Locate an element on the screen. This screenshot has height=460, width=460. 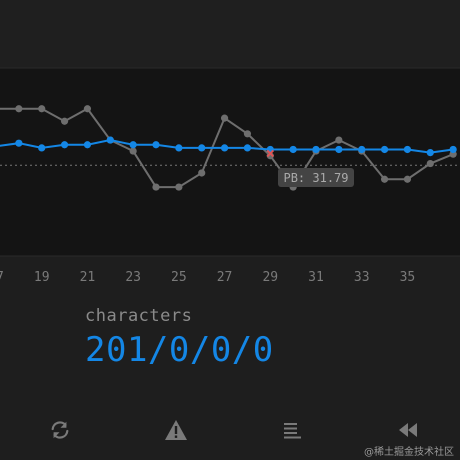
stat-value: 201/0/0/0 is located at coordinates (179, 350).